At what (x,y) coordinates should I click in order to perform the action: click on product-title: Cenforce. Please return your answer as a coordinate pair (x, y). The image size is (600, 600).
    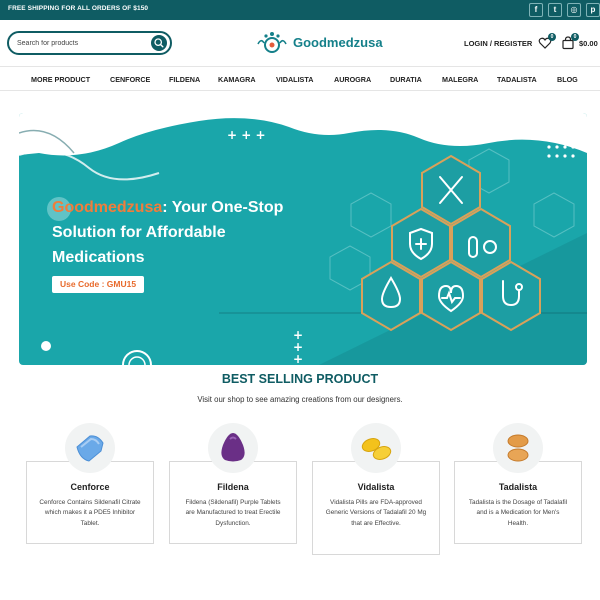
    Looking at the image, I should click on (90, 487).